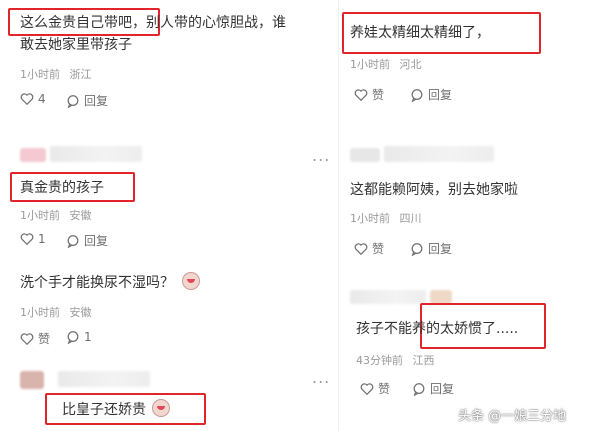 The height and width of the screenshot is (431, 600). What do you see at coordinates (434, 190) in the screenshot?
I see `comment-text: 这都能赖阿姨，别去她家啦` at bounding box center [434, 190].